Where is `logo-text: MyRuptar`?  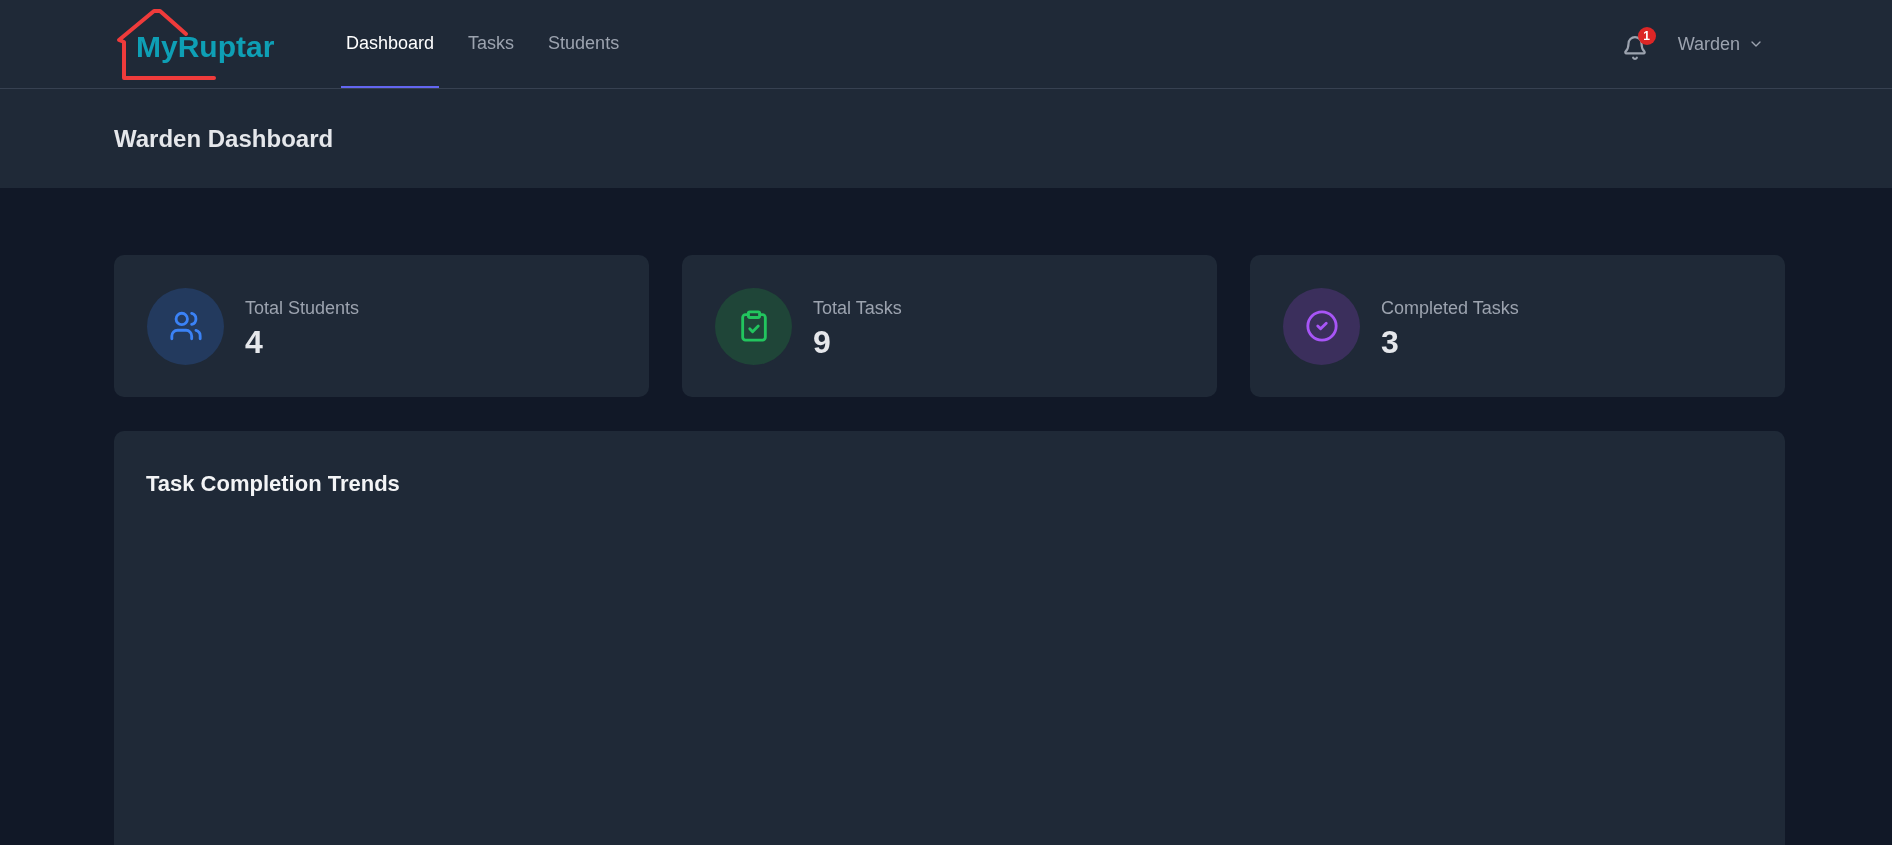 logo-text: MyRuptar is located at coordinates (205, 47).